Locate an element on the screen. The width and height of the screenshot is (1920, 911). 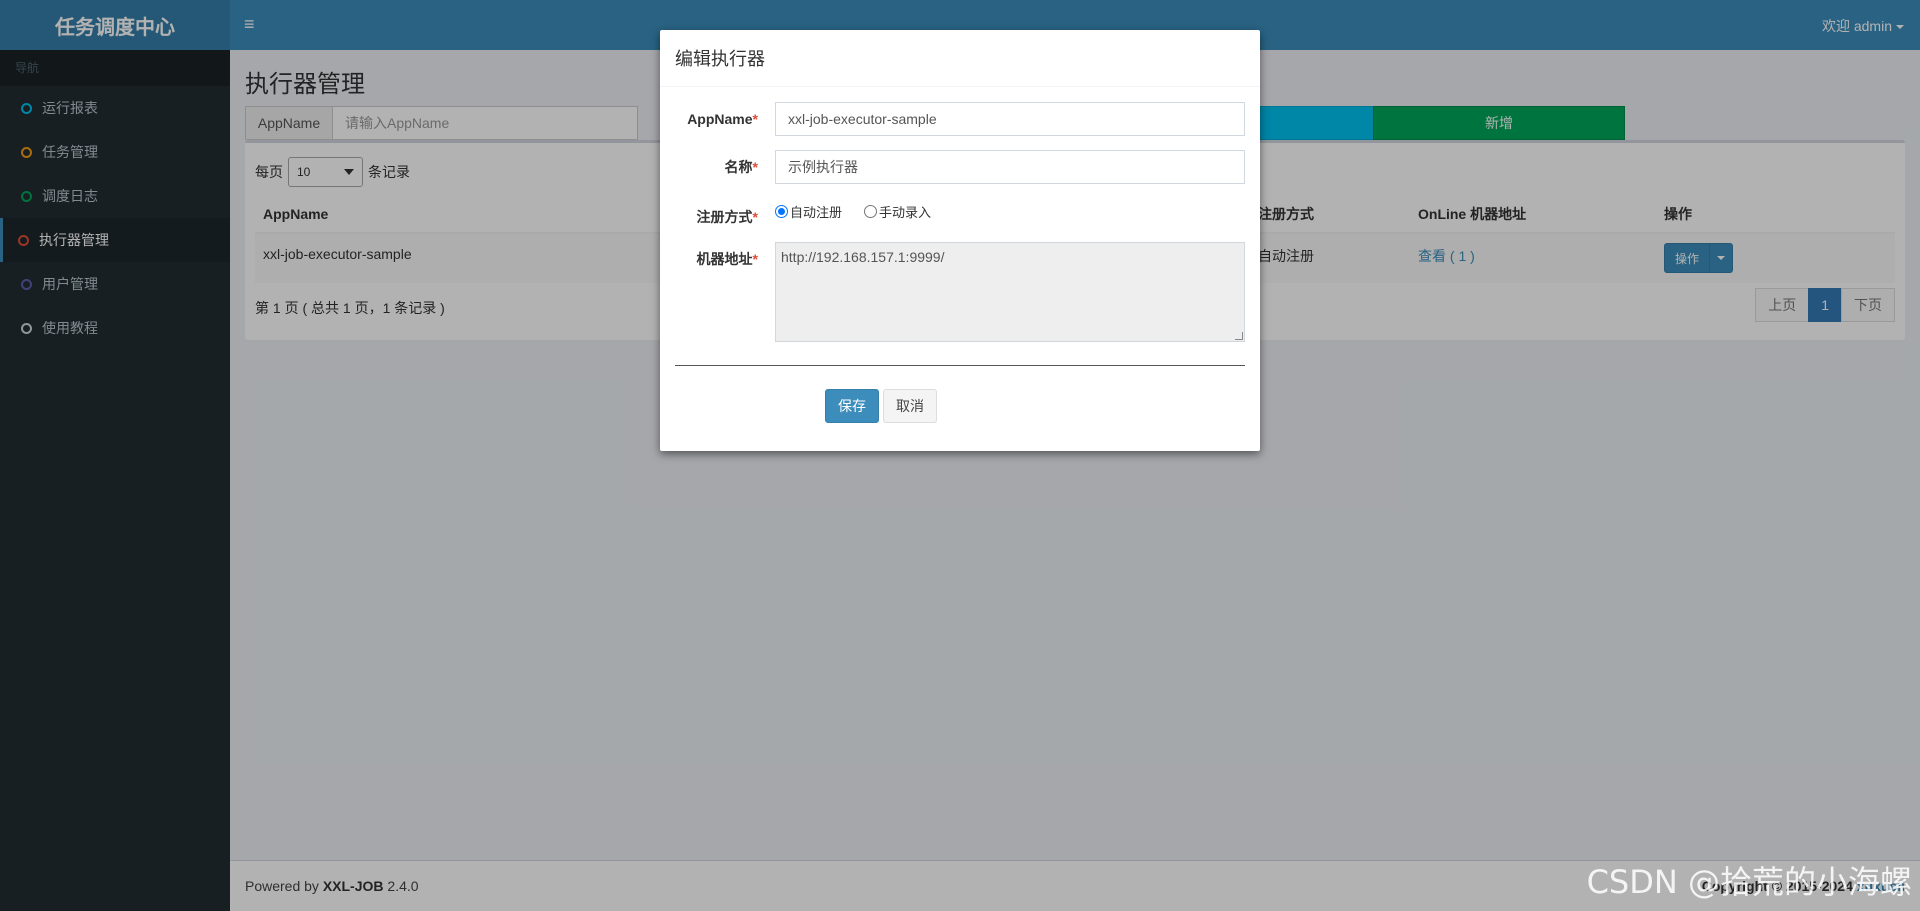
appname-row: AppName* is located at coordinates (717, 119).